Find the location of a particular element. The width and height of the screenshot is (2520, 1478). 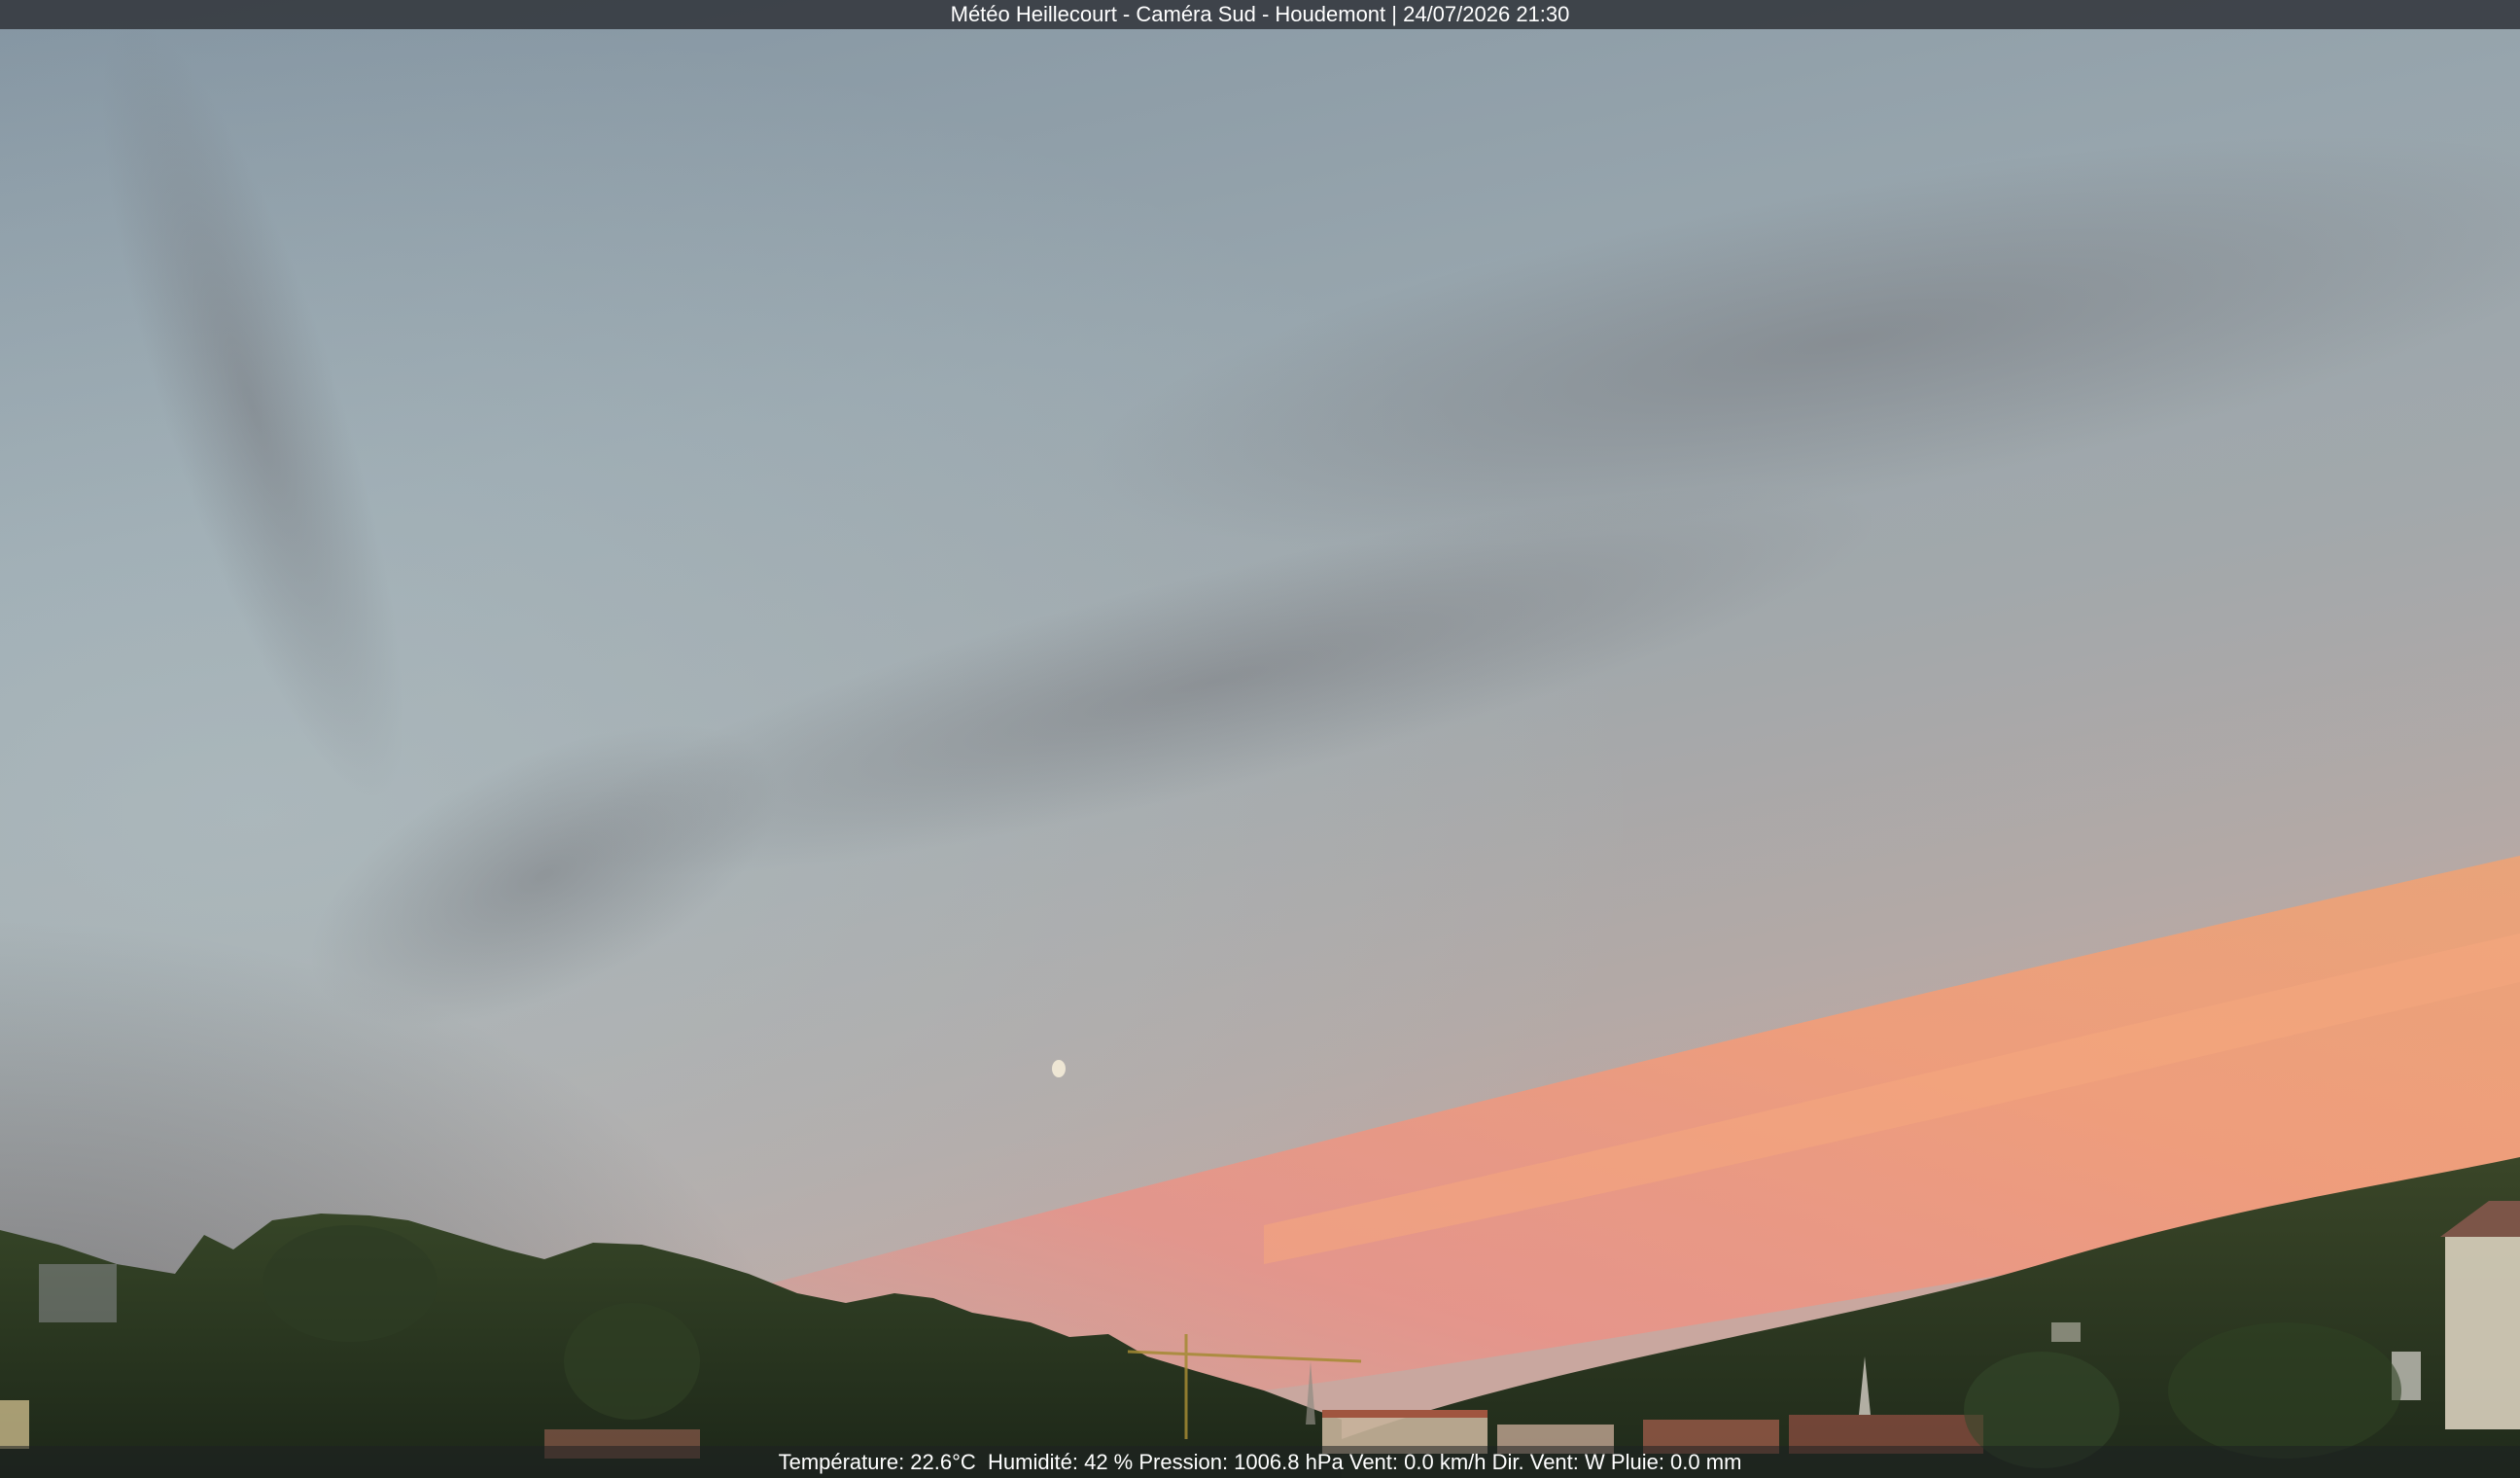

wind-direction-reading: Dir. Vent: W is located at coordinates (1548, 1462).